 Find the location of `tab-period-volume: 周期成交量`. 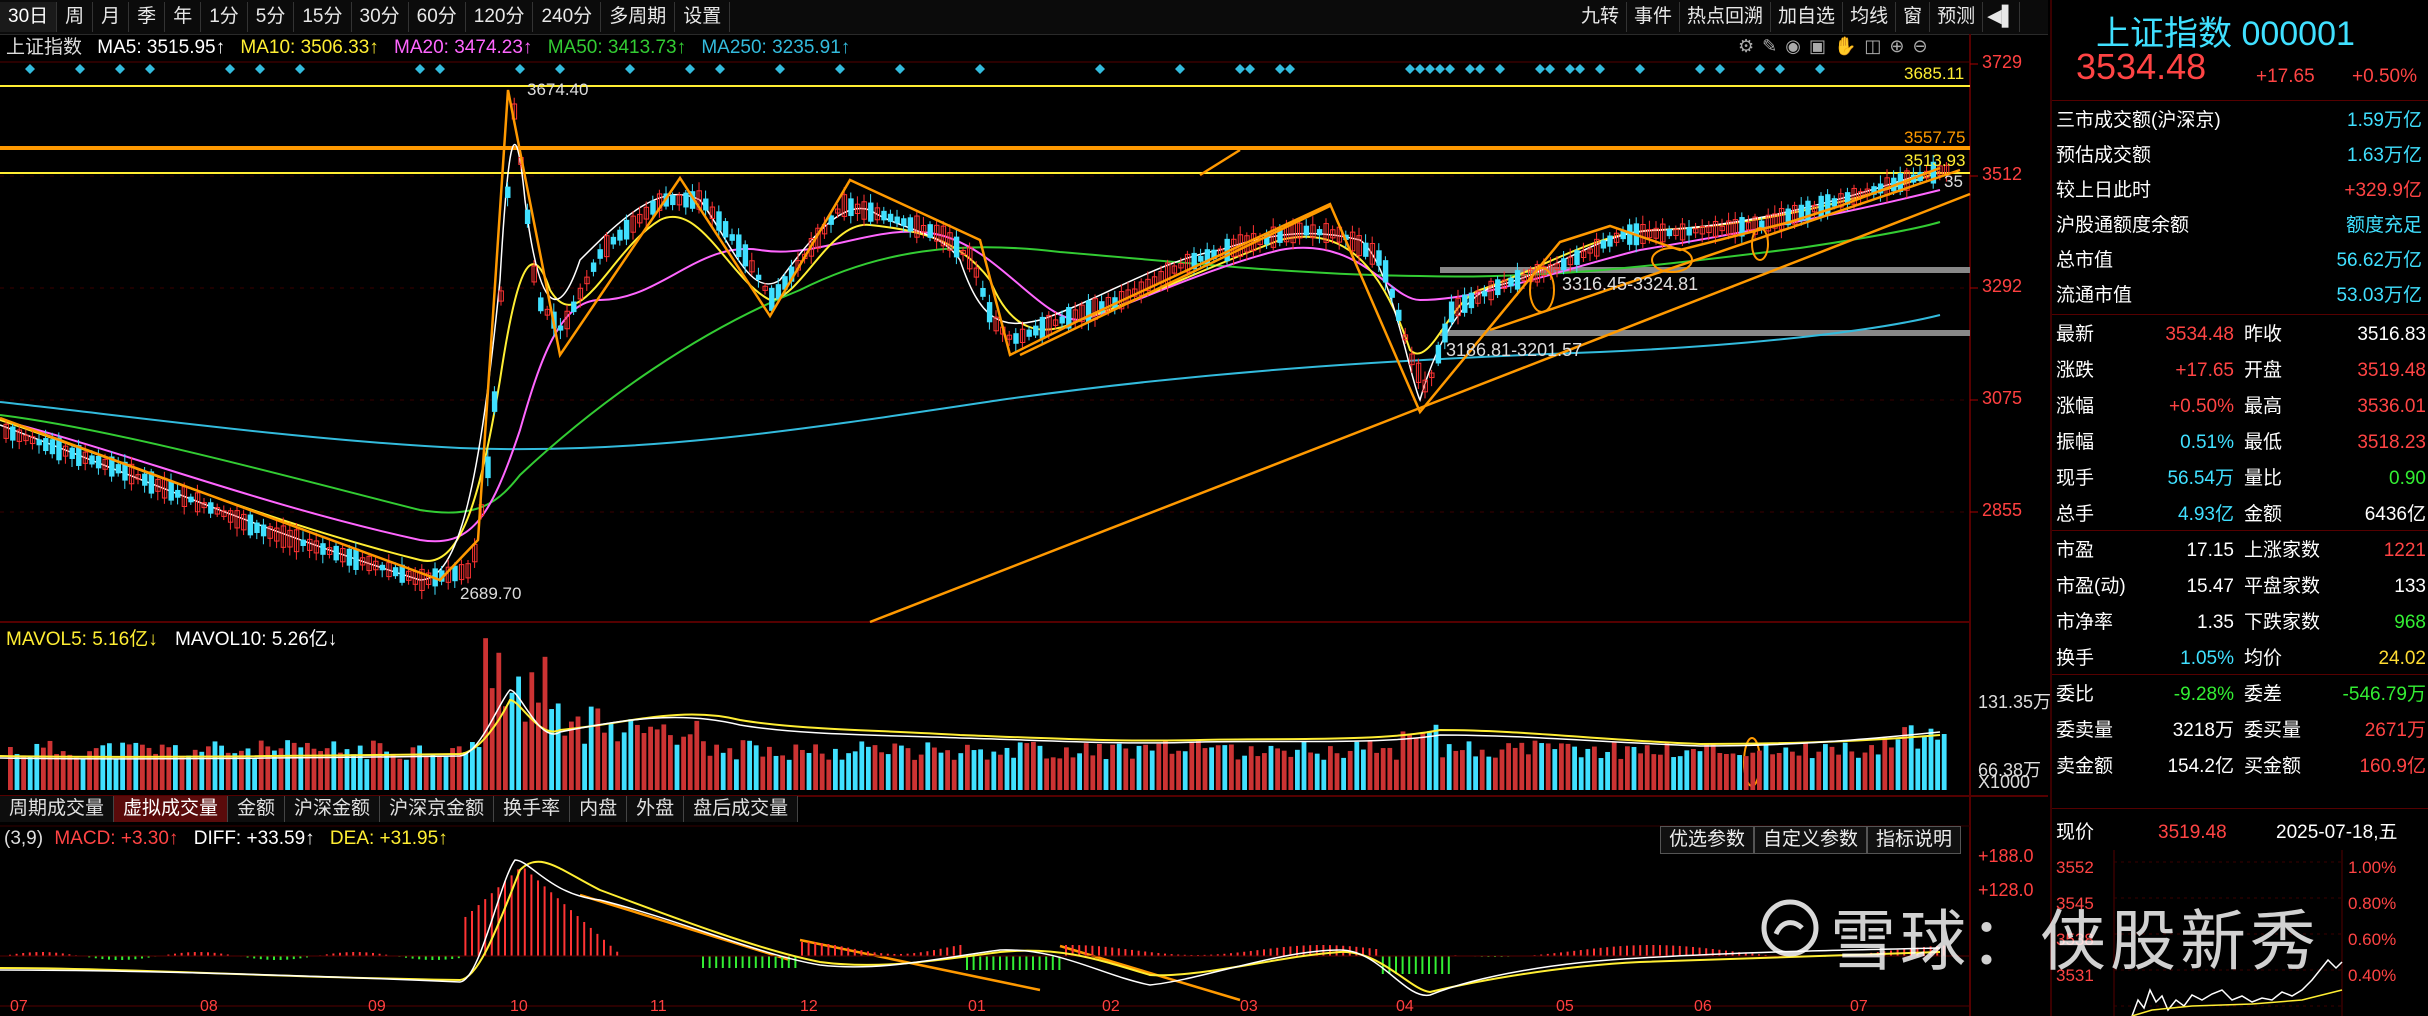

tab-period-volume: 周期成交量 is located at coordinates (57, 809).